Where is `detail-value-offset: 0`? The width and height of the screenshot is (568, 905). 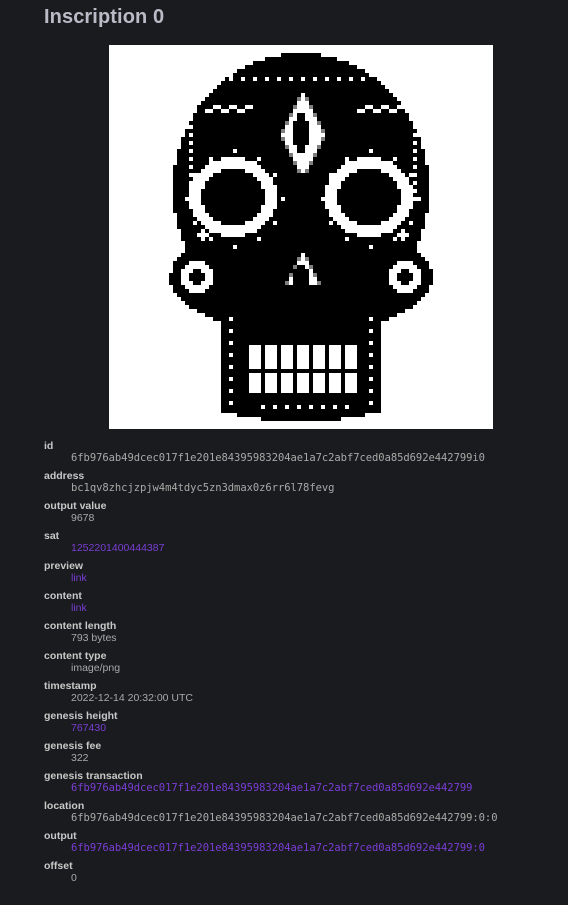 detail-value-offset: 0 is located at coordinates (74, 878).